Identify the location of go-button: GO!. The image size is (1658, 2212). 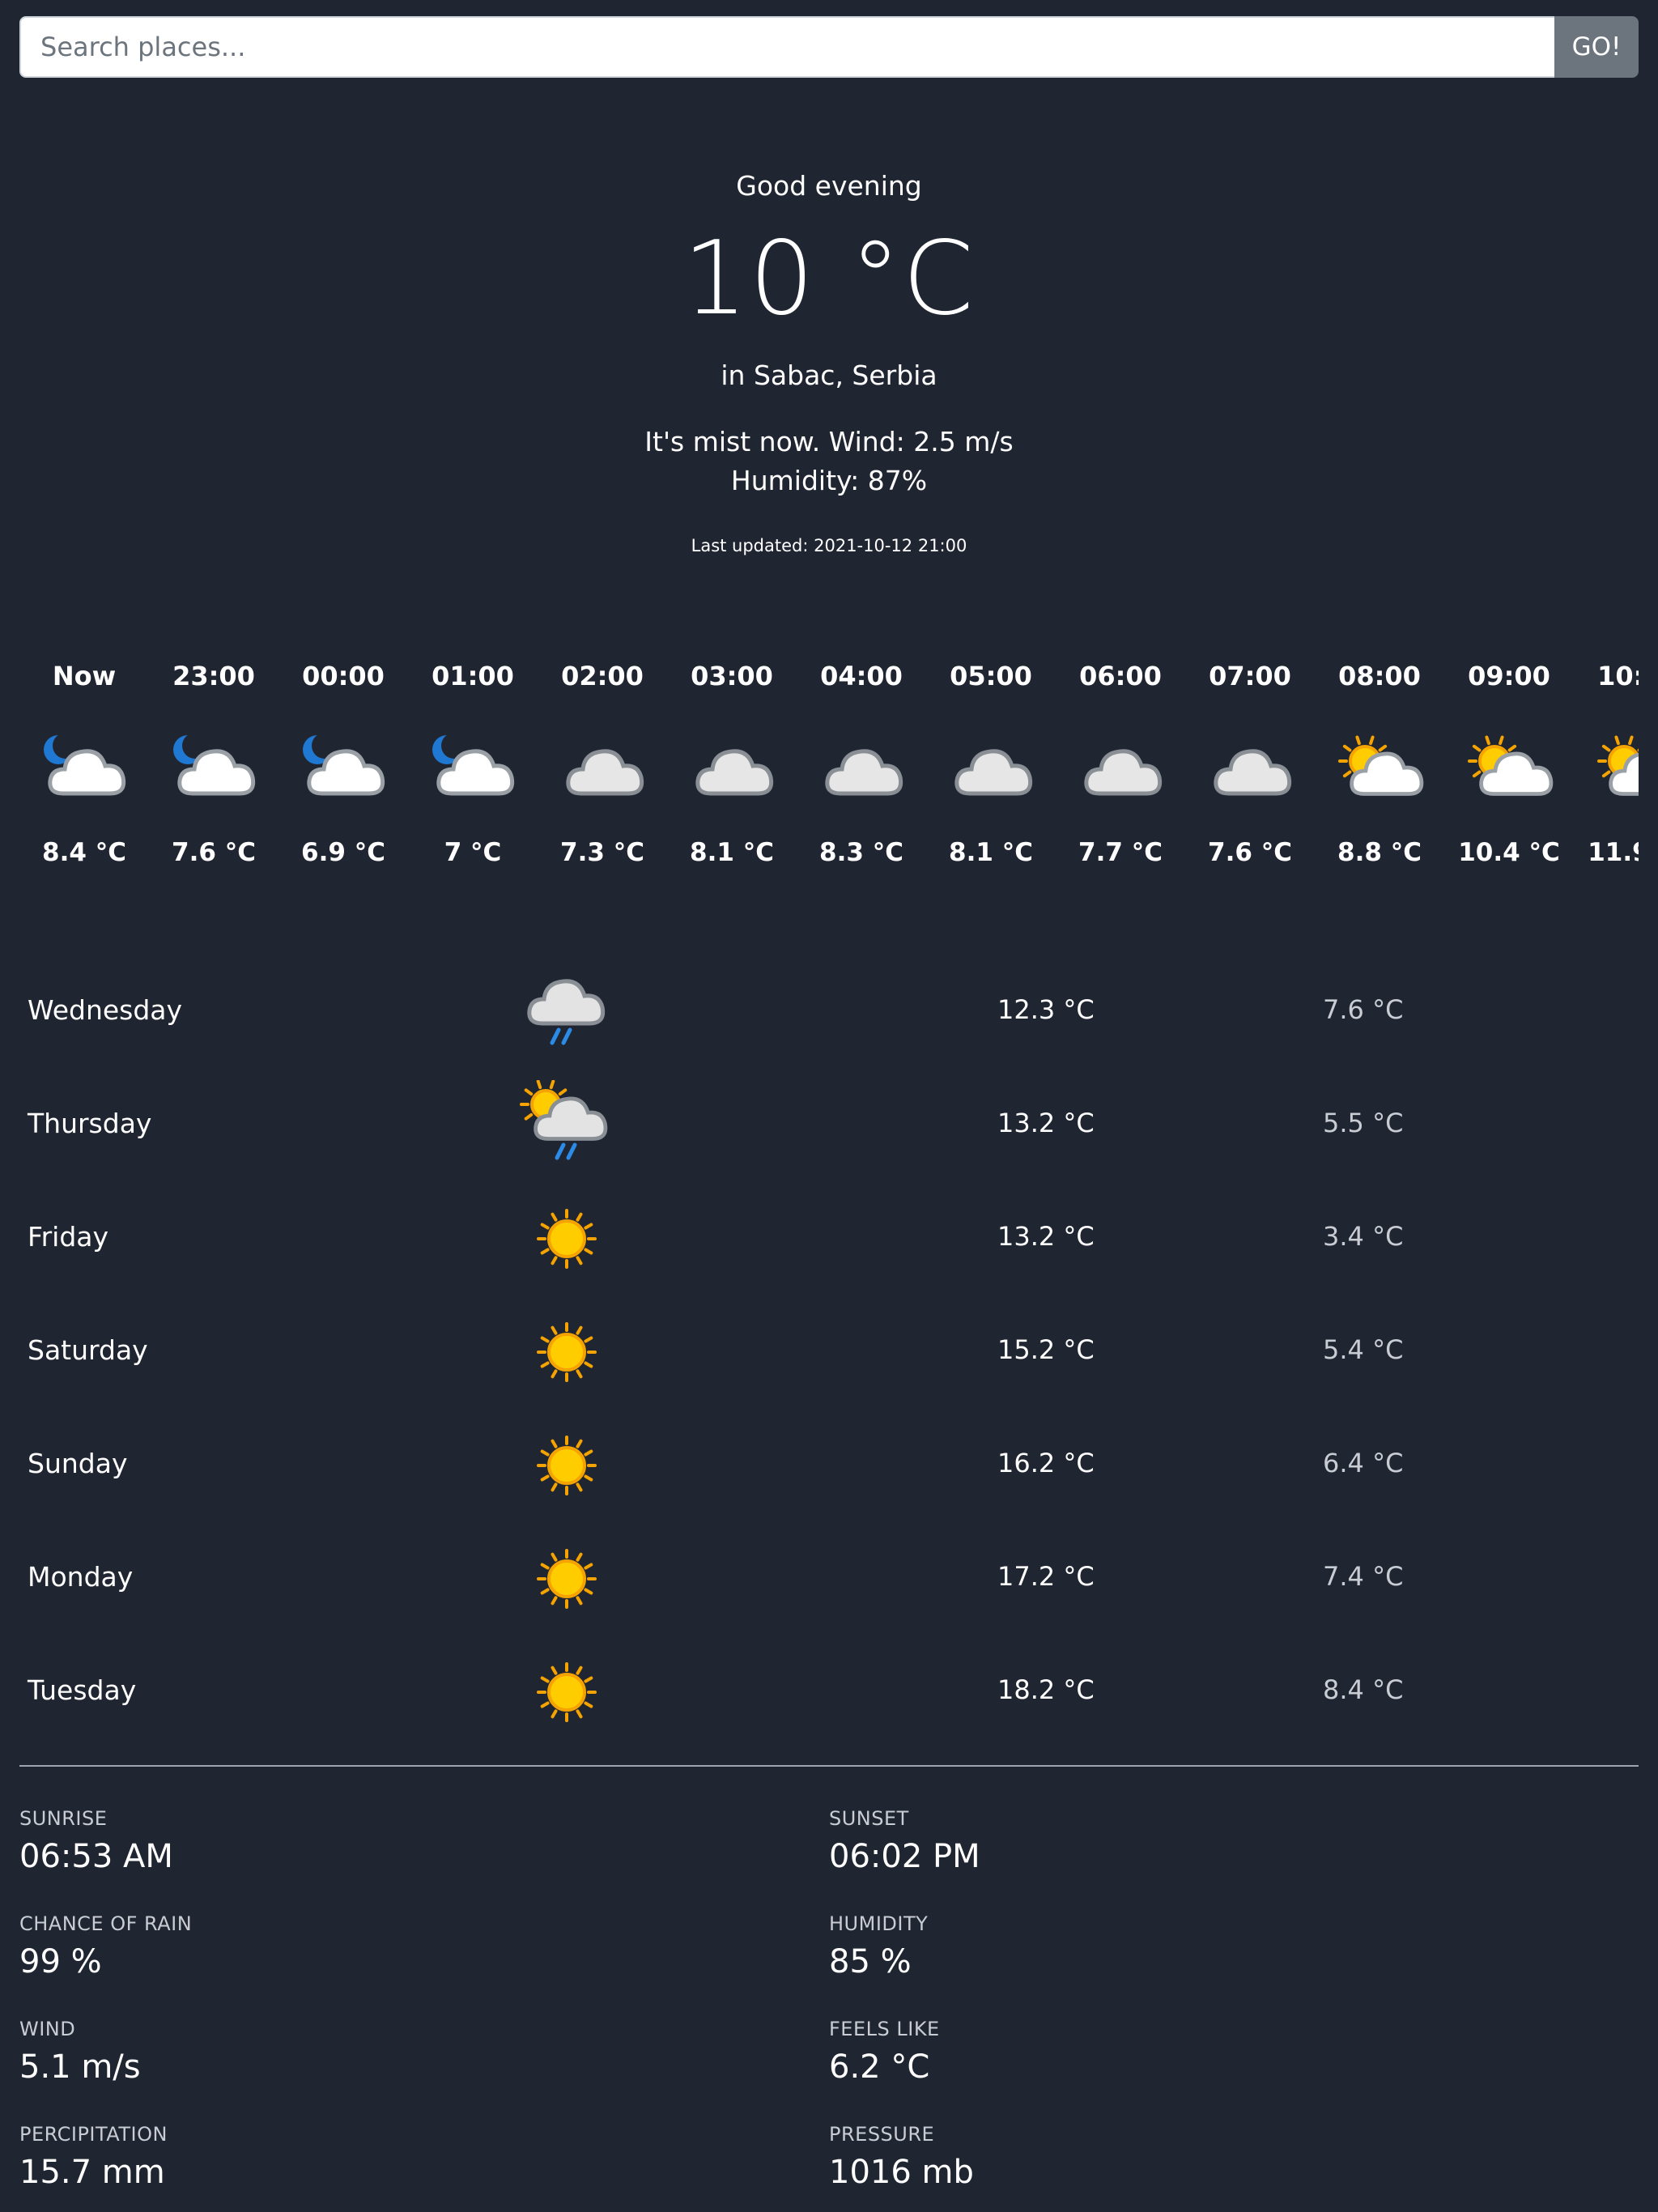
(1596, 47).